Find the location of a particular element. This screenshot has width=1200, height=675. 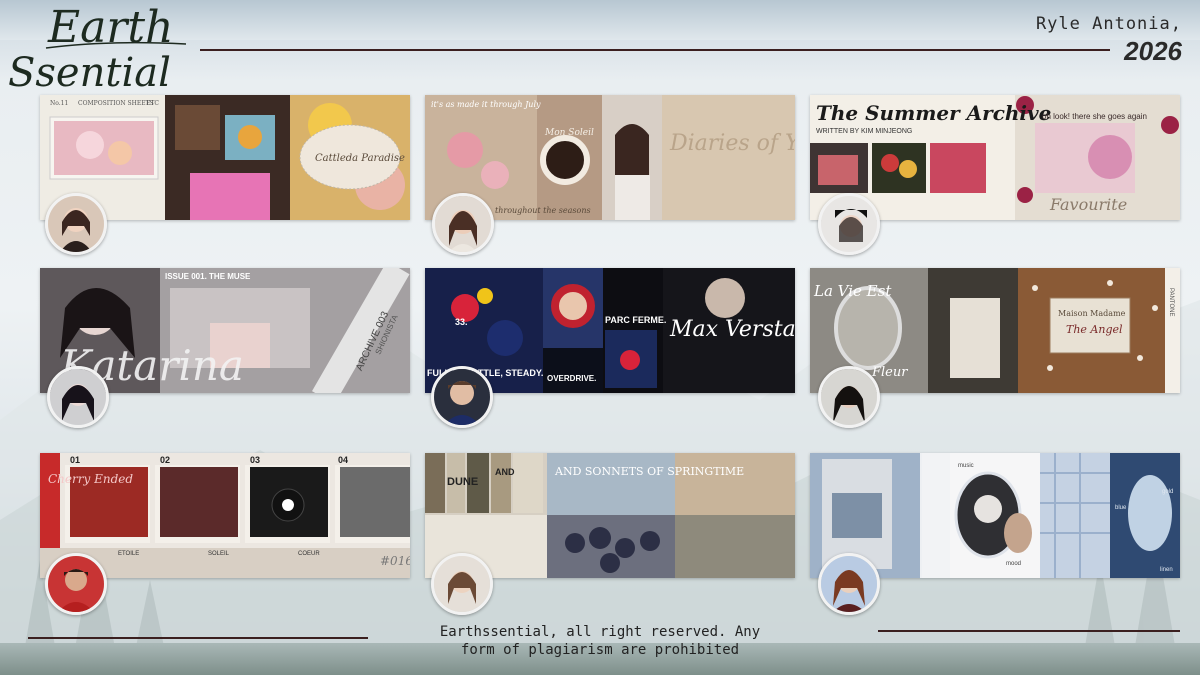

banner-6-text-5: PANTONE is located at coordinates (1171, 302).